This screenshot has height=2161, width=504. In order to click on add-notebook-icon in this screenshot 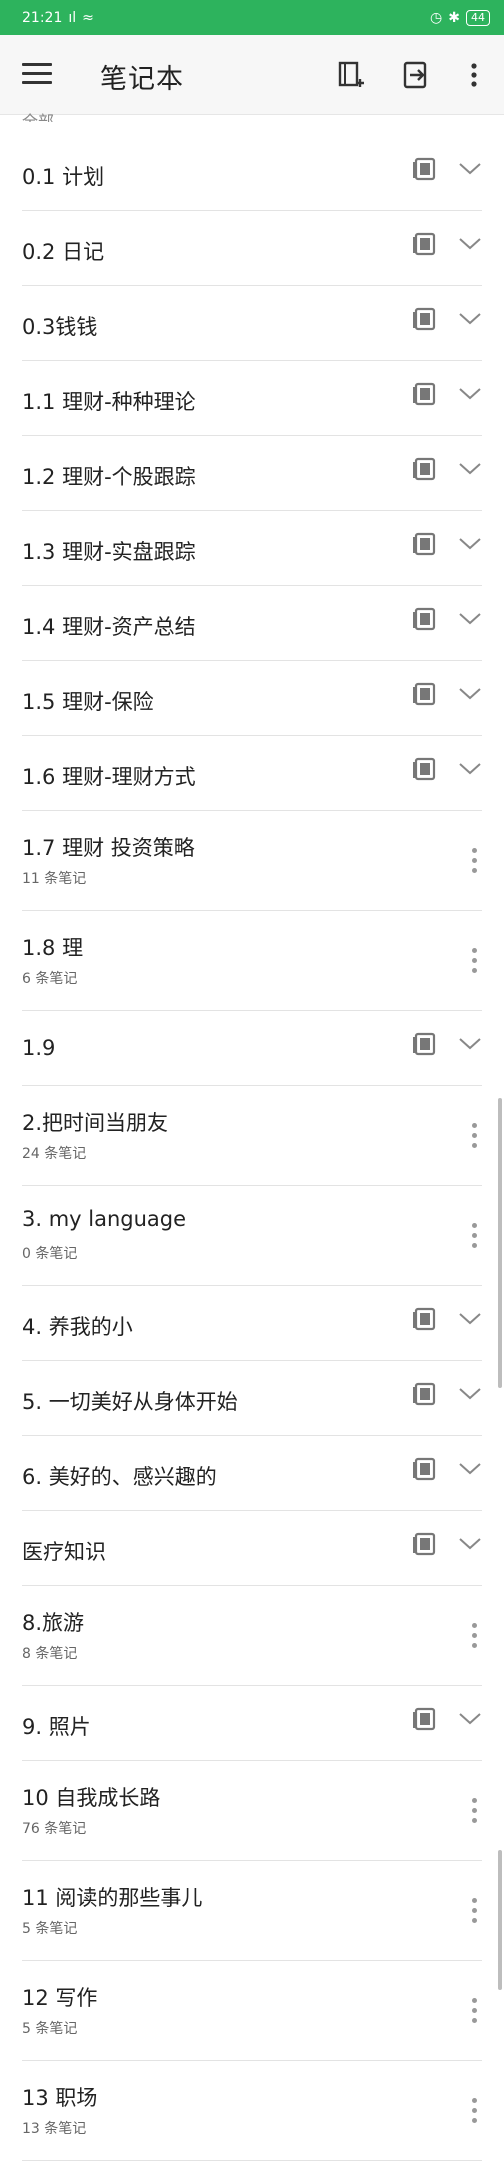, I will do `click(352, 75)`.